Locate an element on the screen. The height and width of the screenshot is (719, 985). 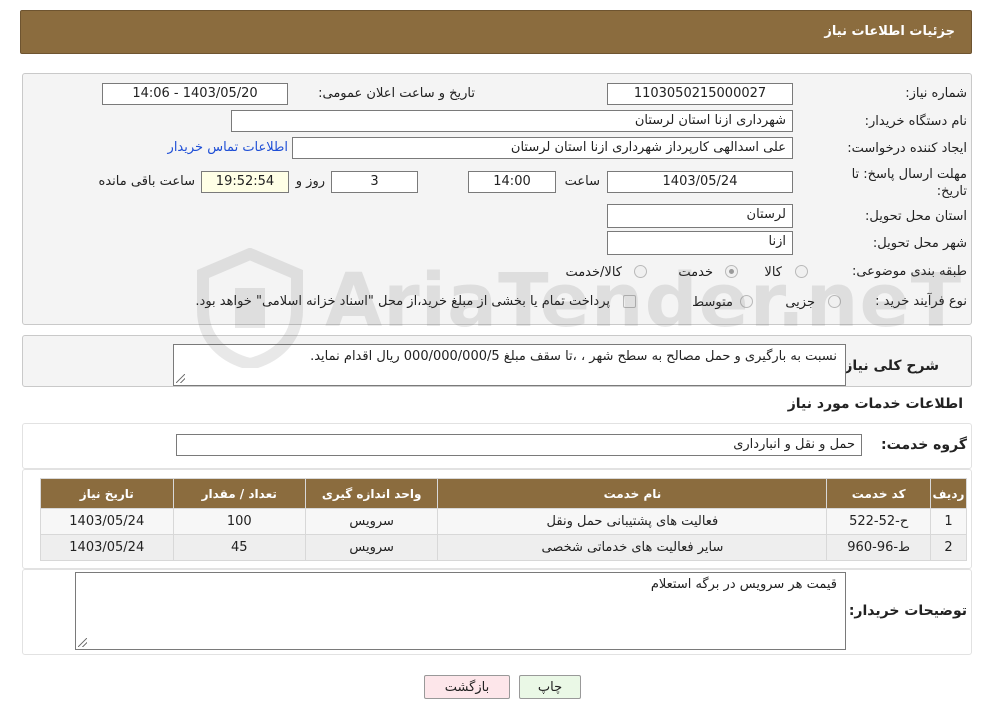
print-button: چاپ is located at coordinates (550, 687).